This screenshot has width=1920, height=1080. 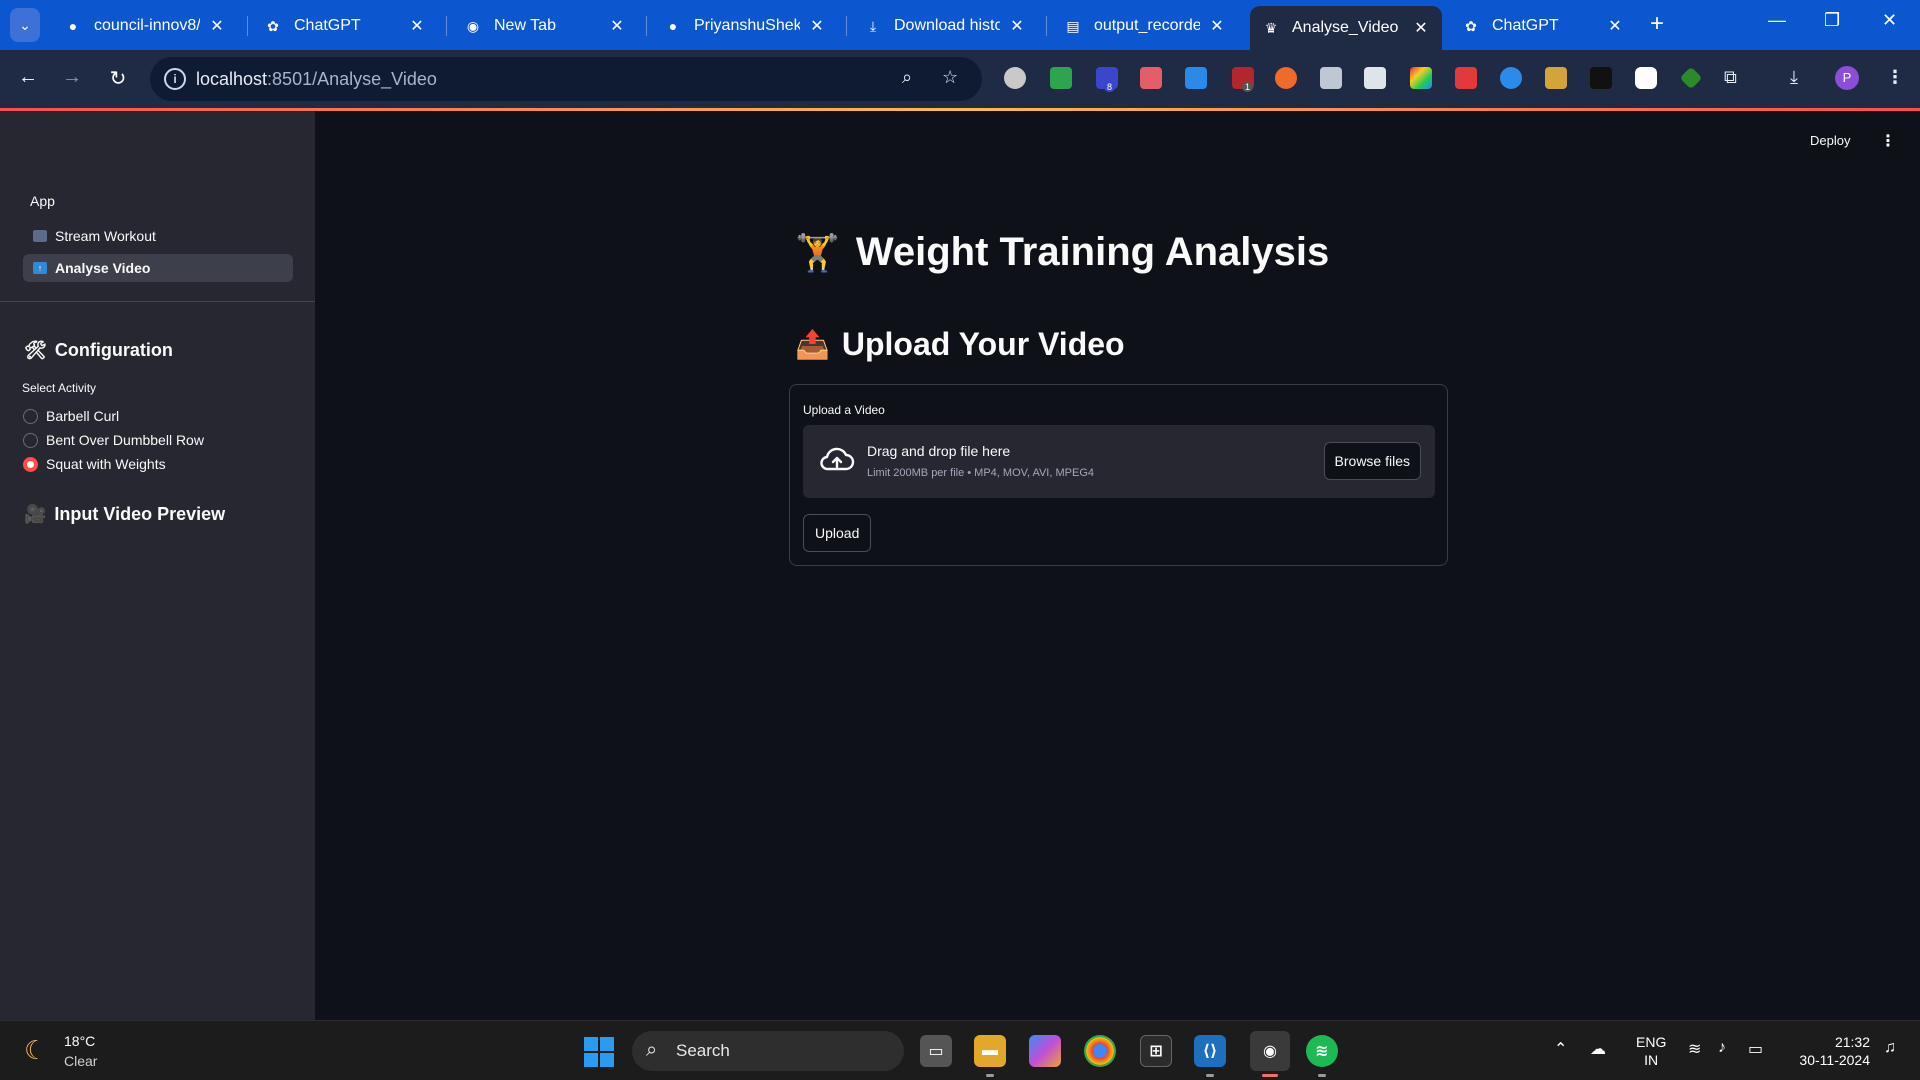 I want to click on battery-icon: ▭, so click(x=1755, y=1049).